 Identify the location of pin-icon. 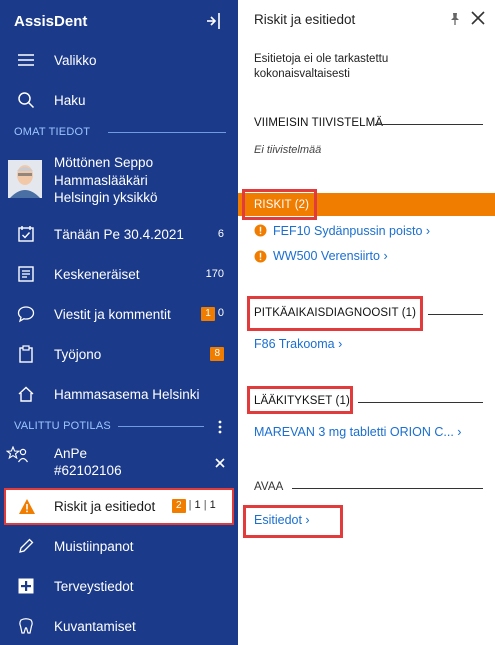
(455, 19).